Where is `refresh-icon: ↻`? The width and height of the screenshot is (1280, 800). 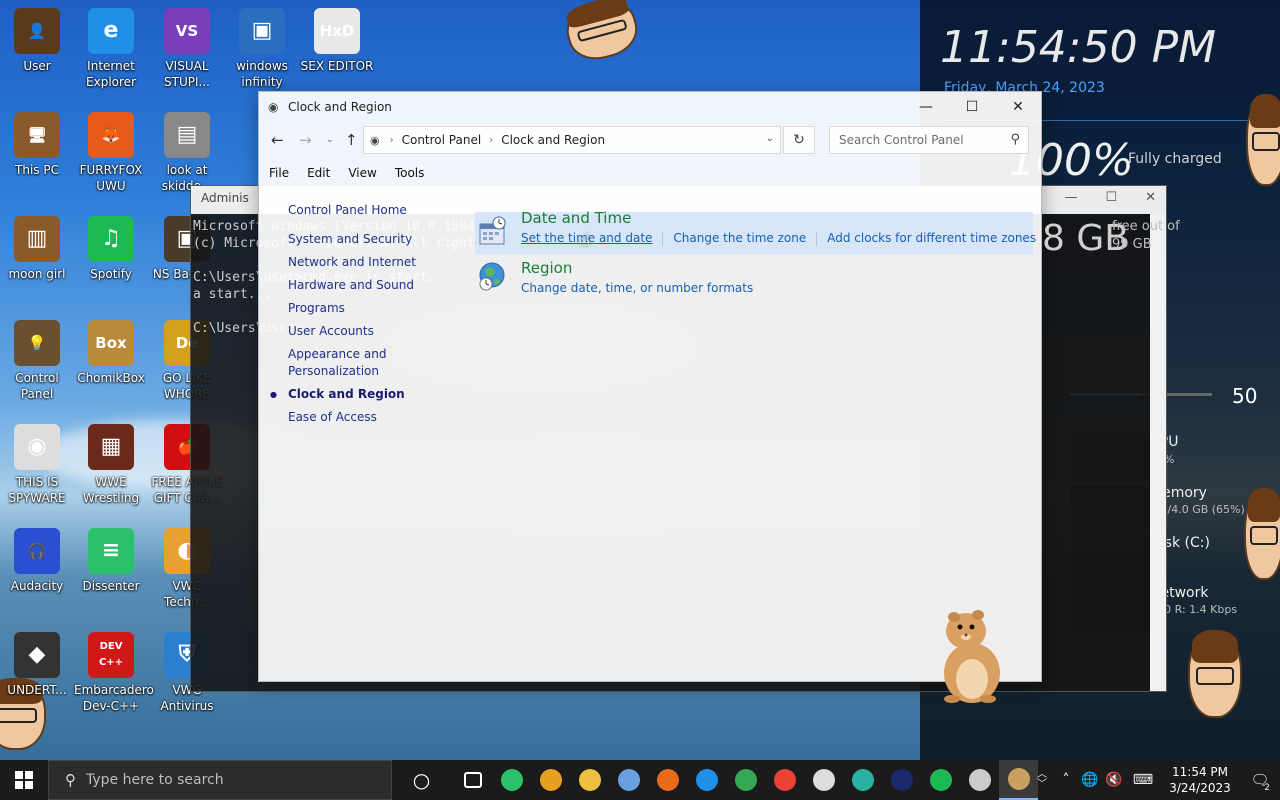 refresh-icon: ↻ is located at coordinates (799, 140).